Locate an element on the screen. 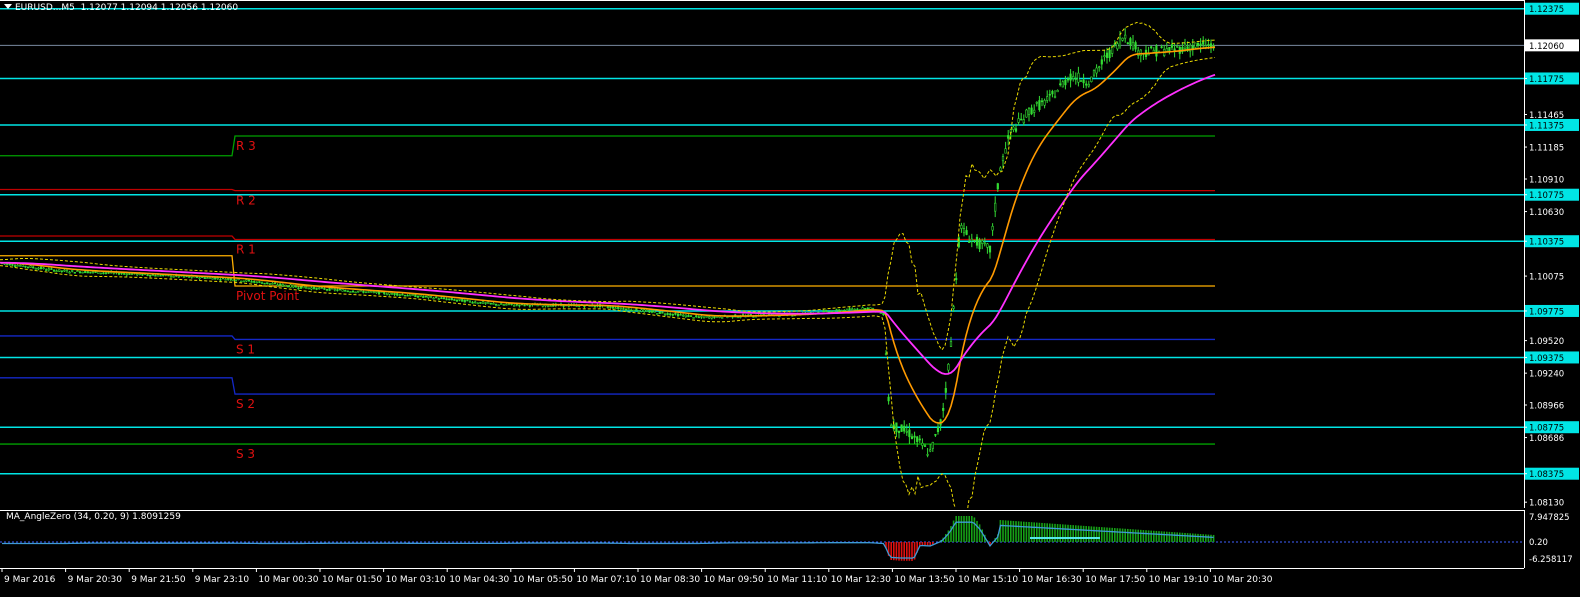  time-label: 9 Mar 20:30 is located at coordinates (95, 580).